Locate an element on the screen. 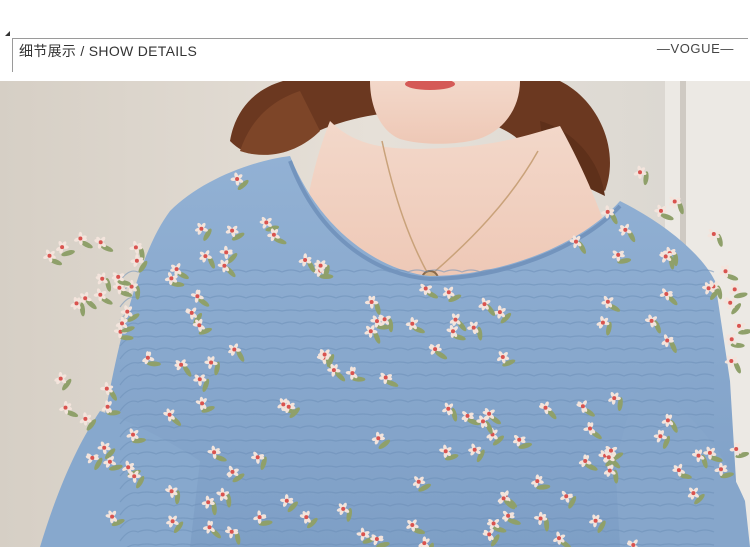 The height and width of the screenshot is (547, 750). header-divider-vertical is located at coordinates (12, 55).